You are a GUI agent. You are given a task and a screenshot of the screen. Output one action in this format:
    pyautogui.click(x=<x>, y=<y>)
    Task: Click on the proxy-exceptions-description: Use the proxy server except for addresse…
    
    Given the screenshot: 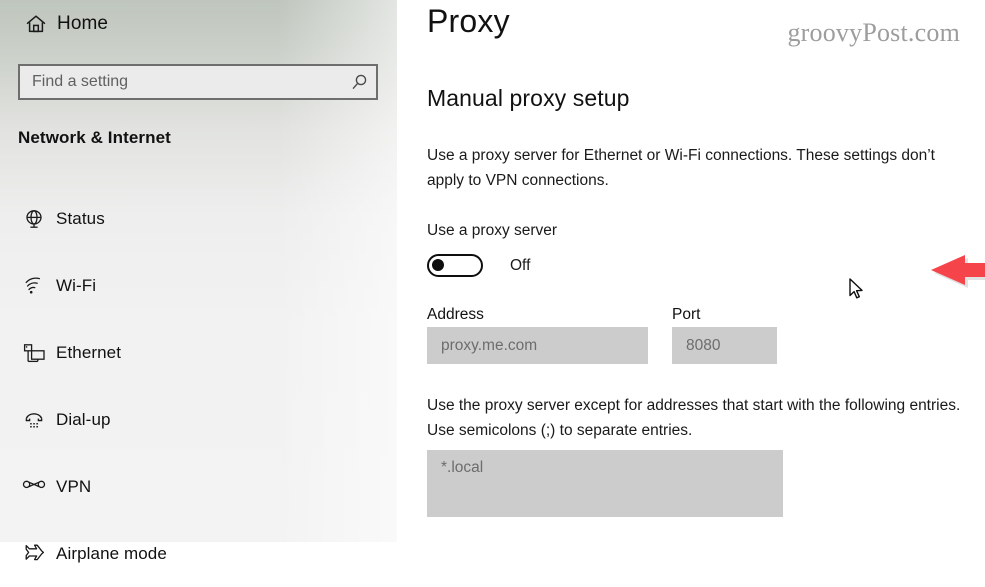 What is the action you would take?
    pyautogui.click(x=694, y=418)
    